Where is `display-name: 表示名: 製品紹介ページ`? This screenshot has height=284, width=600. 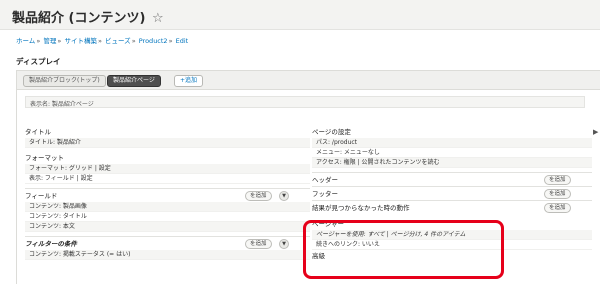 display-name: 表示名: 製品紹介ページ is located at coordinates (305, 102).